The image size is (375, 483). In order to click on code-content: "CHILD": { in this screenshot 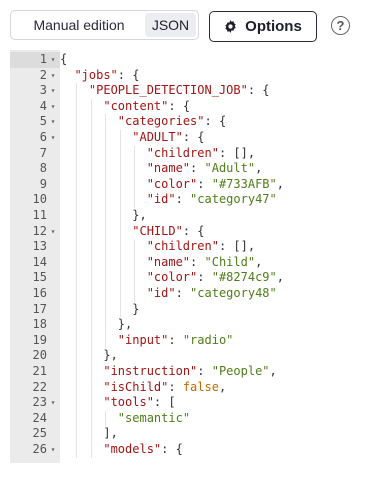, I will do `click(168, 232)`.